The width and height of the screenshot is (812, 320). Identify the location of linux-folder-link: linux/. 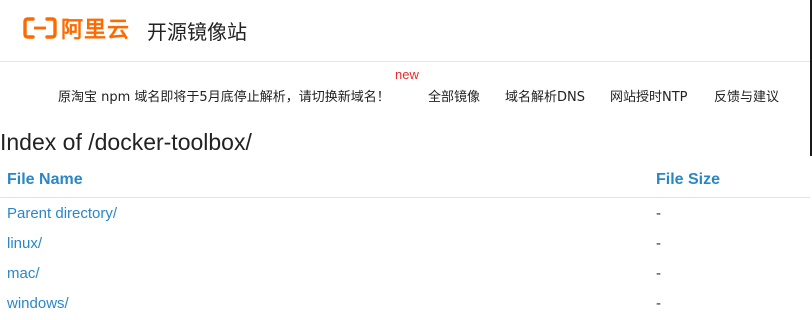
(24, 243).